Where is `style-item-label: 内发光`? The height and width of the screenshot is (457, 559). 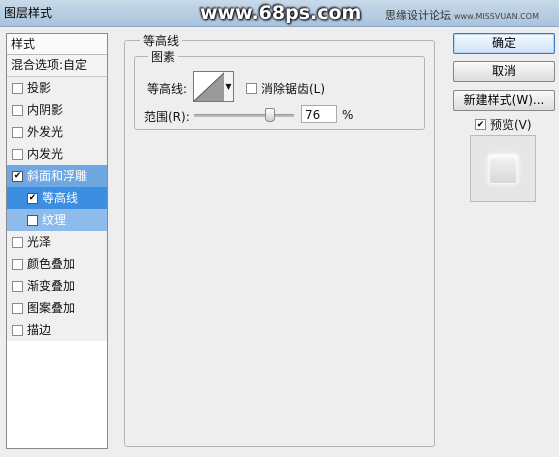 style-item-label: 内发光 is located at coordinates (45, 154).